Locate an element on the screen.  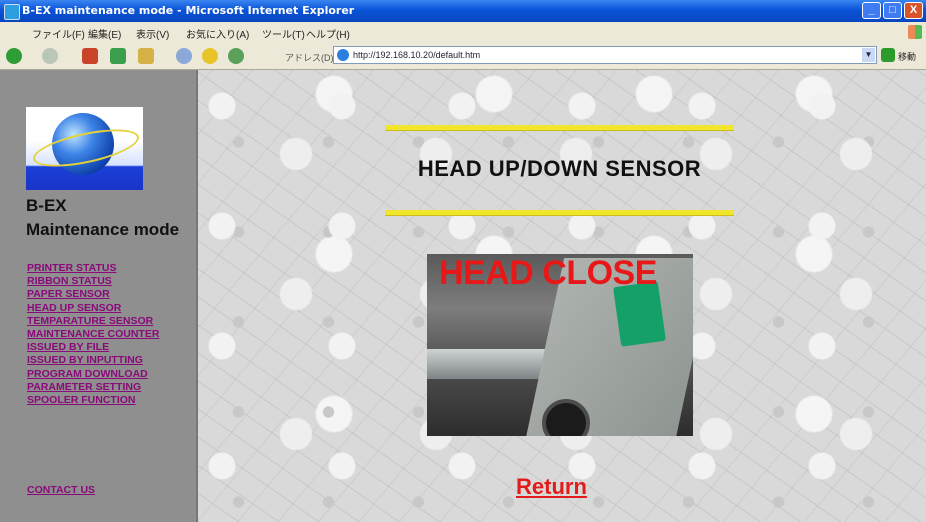
minimize-button: _ is located at coordinates (871, 10).